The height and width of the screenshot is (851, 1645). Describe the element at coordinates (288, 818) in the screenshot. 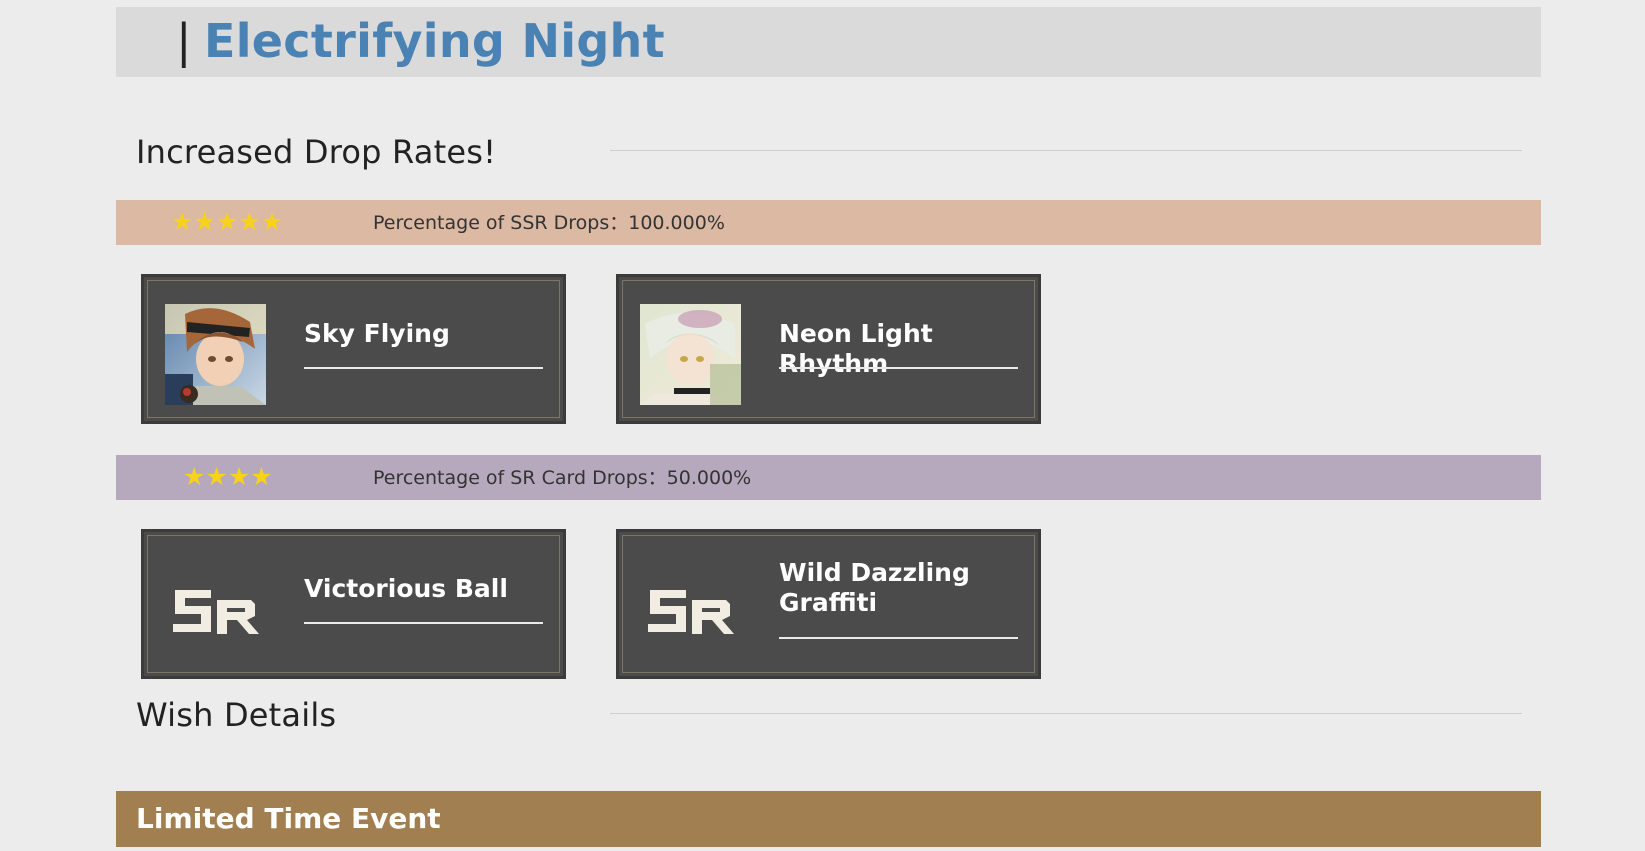

I see `event-label: Limited Time Event` at that location.